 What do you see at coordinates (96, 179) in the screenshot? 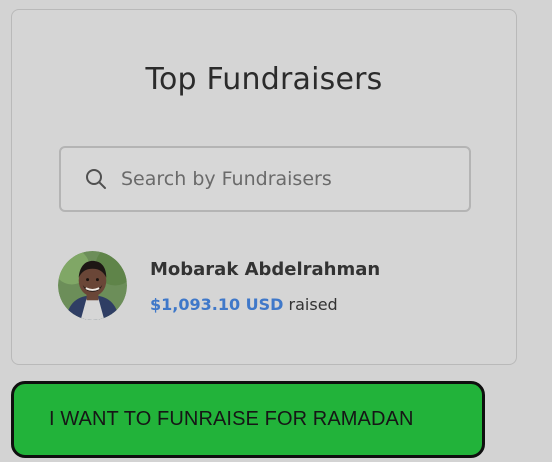
I see `search-icon` at bounding box center [96, 179].